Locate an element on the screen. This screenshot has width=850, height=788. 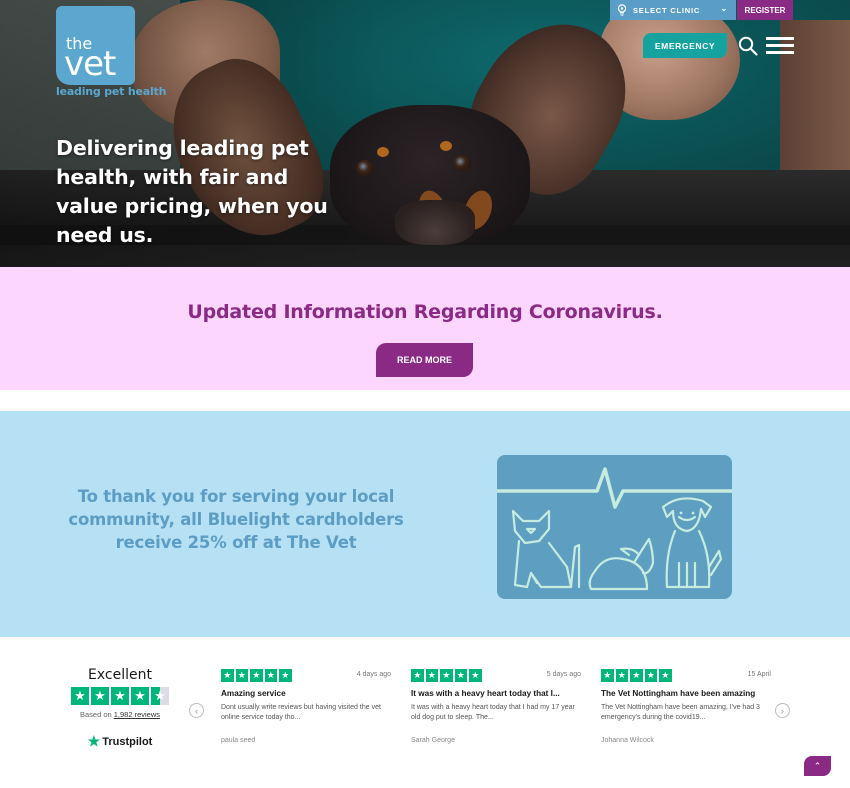
review-title: The Vet Nottingham have been amazing is located at coordinates (678, 693).